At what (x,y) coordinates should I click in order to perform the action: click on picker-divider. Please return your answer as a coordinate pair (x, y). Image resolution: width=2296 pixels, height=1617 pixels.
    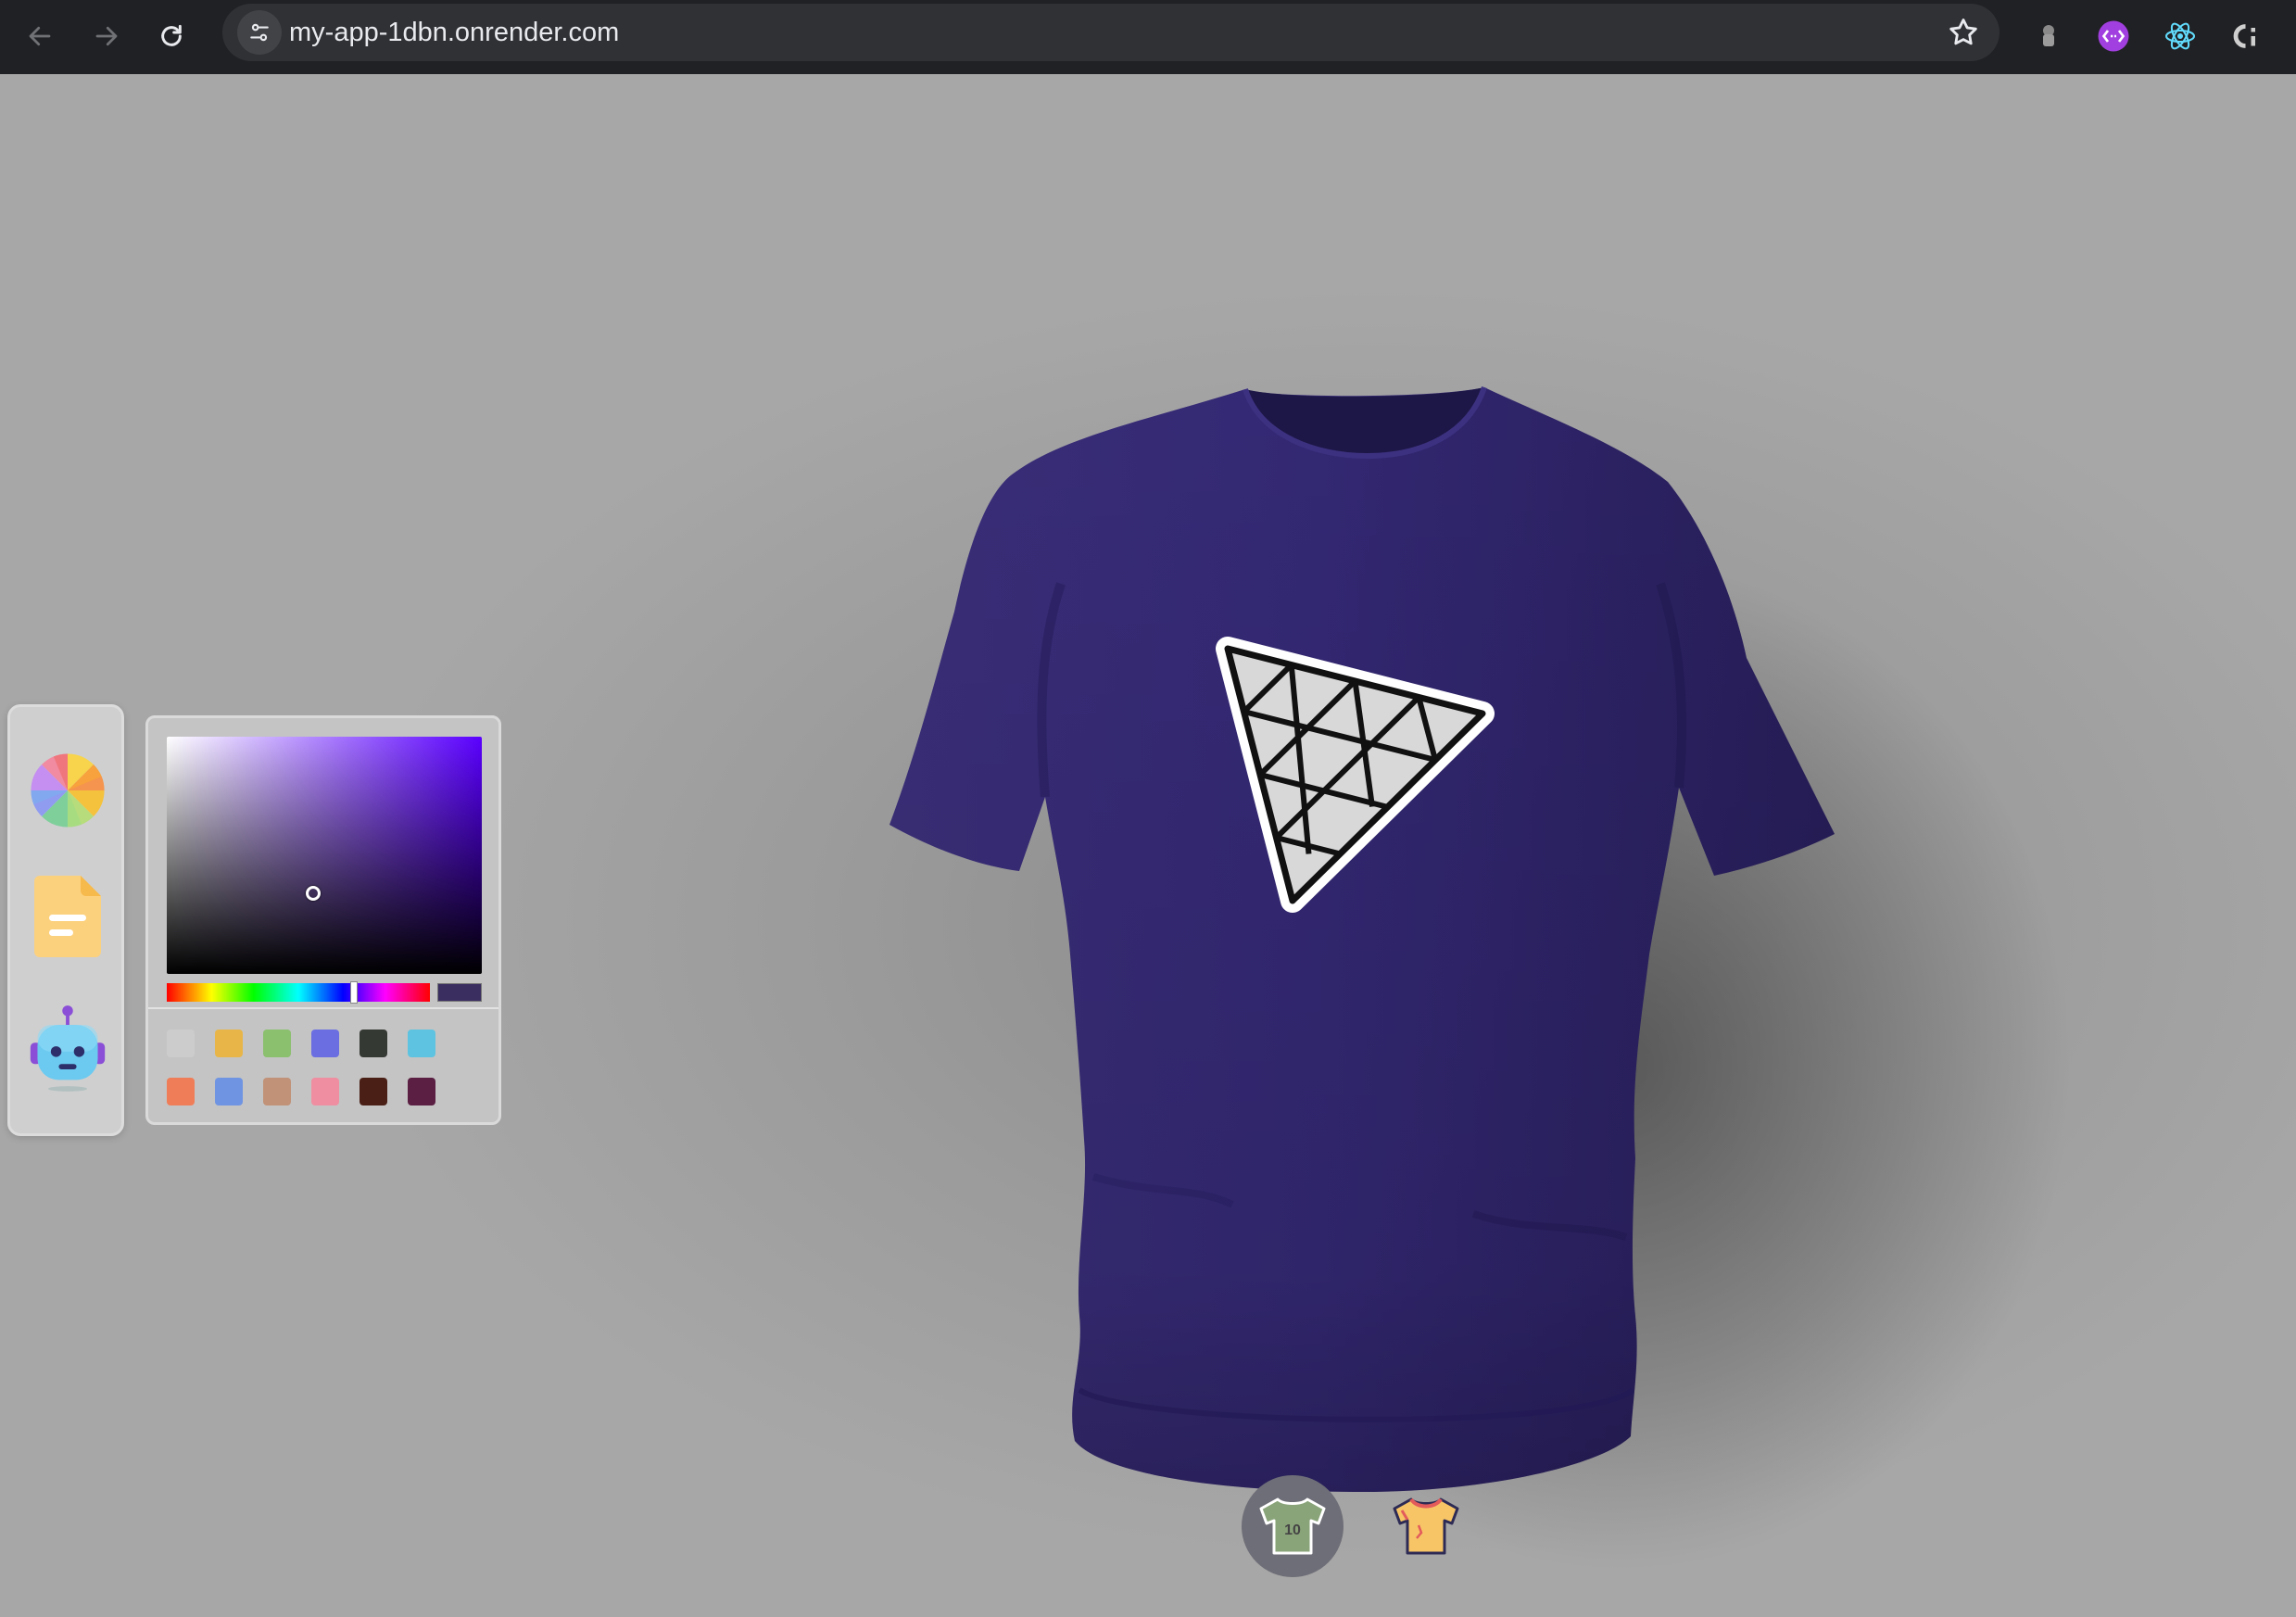
    Looking at the image, I should click on (323, 1008).